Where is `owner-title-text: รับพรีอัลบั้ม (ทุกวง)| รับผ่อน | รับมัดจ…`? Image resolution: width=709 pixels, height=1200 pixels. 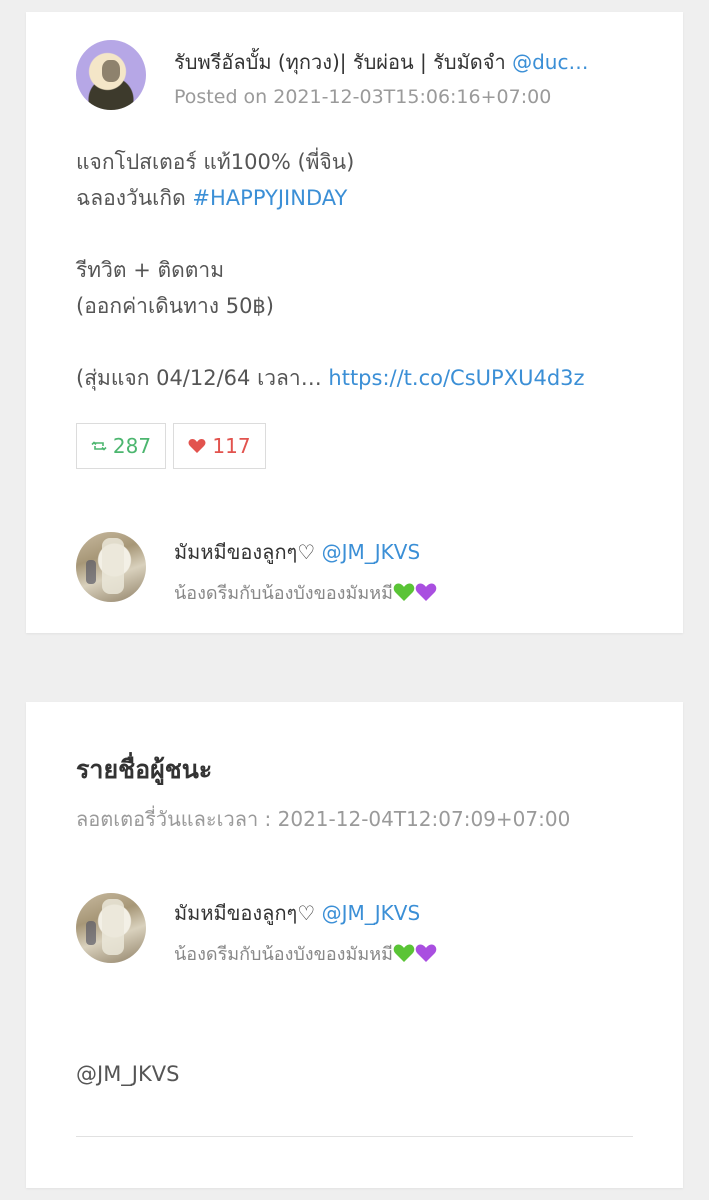 owner-title-text: รับพรีอัลบั้ม (ทุกวง)| รับผ่อน | รับมัดจ… is located at coordinates (340, 62).